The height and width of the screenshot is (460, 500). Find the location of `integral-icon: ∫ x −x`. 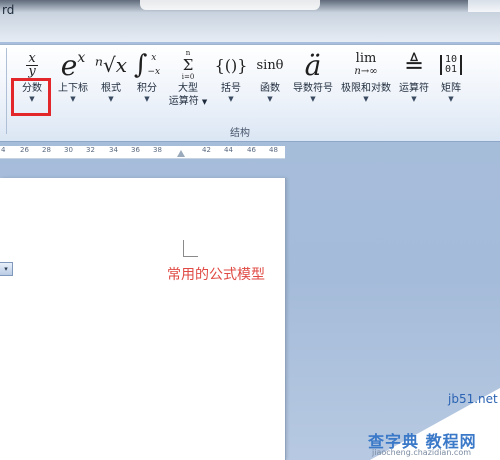

integral-icon: ∫ x −x is located at coordinates (147, 65).